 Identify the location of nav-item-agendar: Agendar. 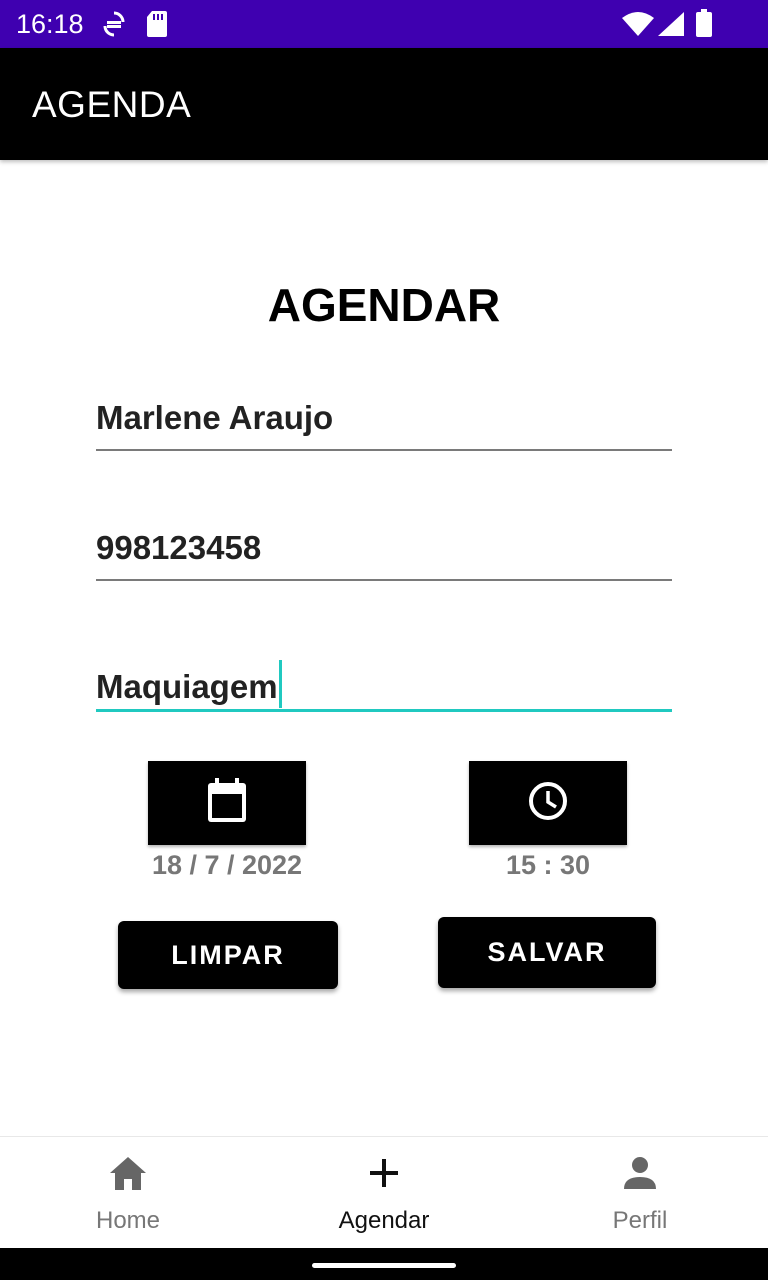
(384, 1193).